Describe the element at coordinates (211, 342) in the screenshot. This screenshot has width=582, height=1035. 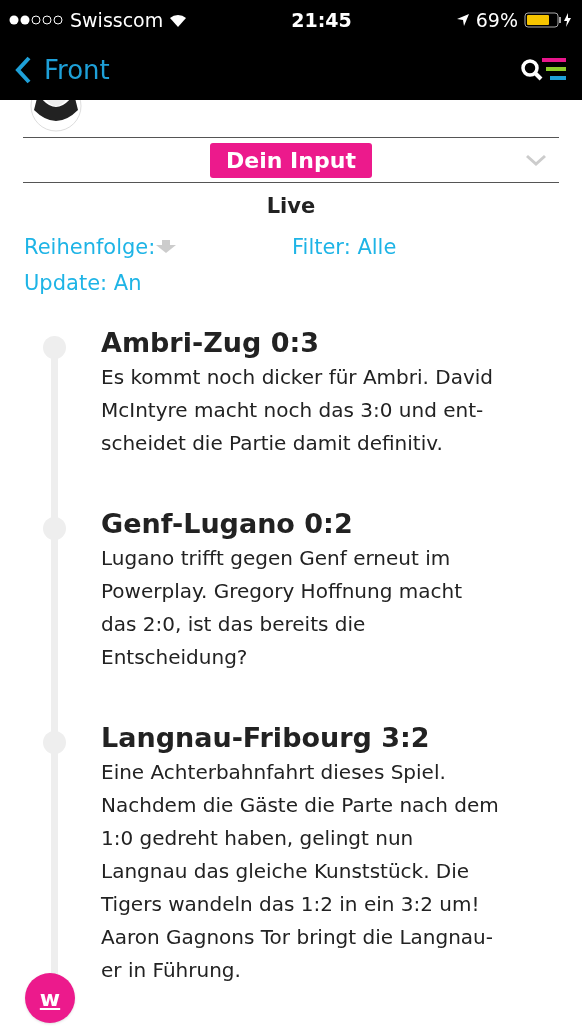
I see `entry-title: Ambri-Zug 0:3` at that location.